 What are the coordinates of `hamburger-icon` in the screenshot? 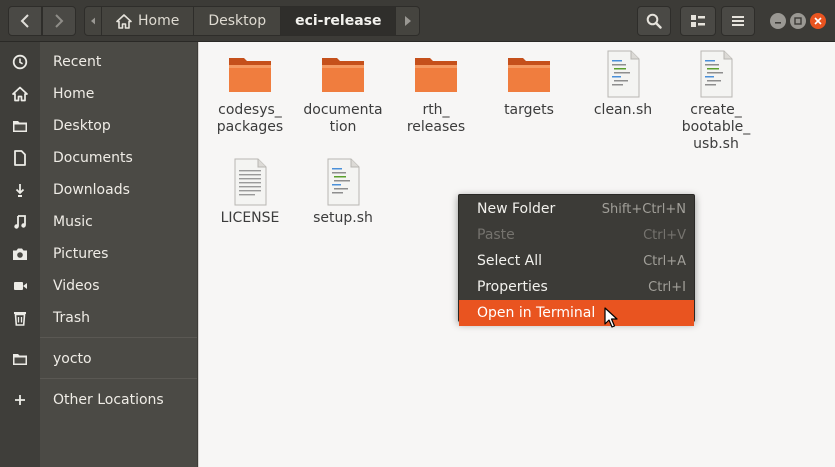 It's located at (738, 21).